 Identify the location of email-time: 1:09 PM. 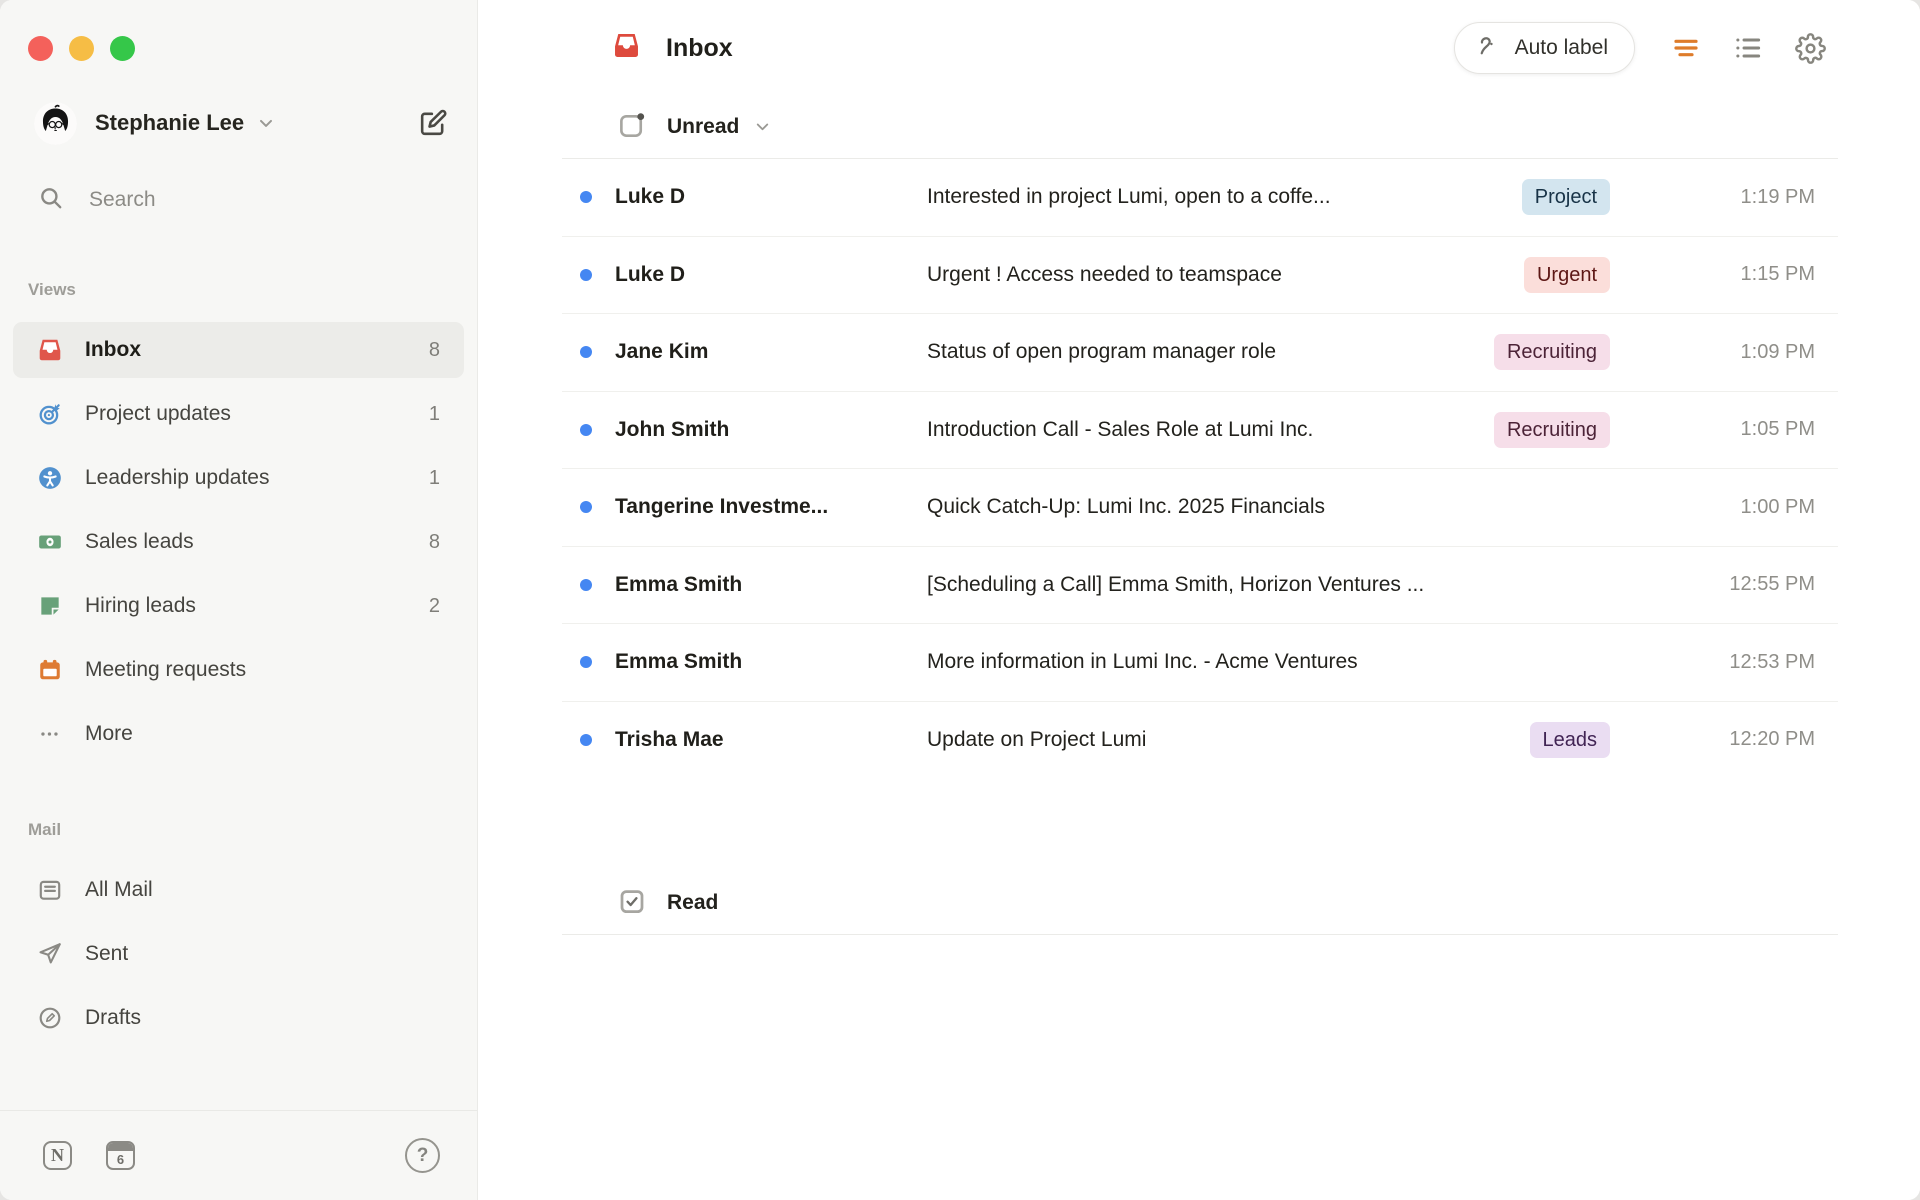
(1777, 351).